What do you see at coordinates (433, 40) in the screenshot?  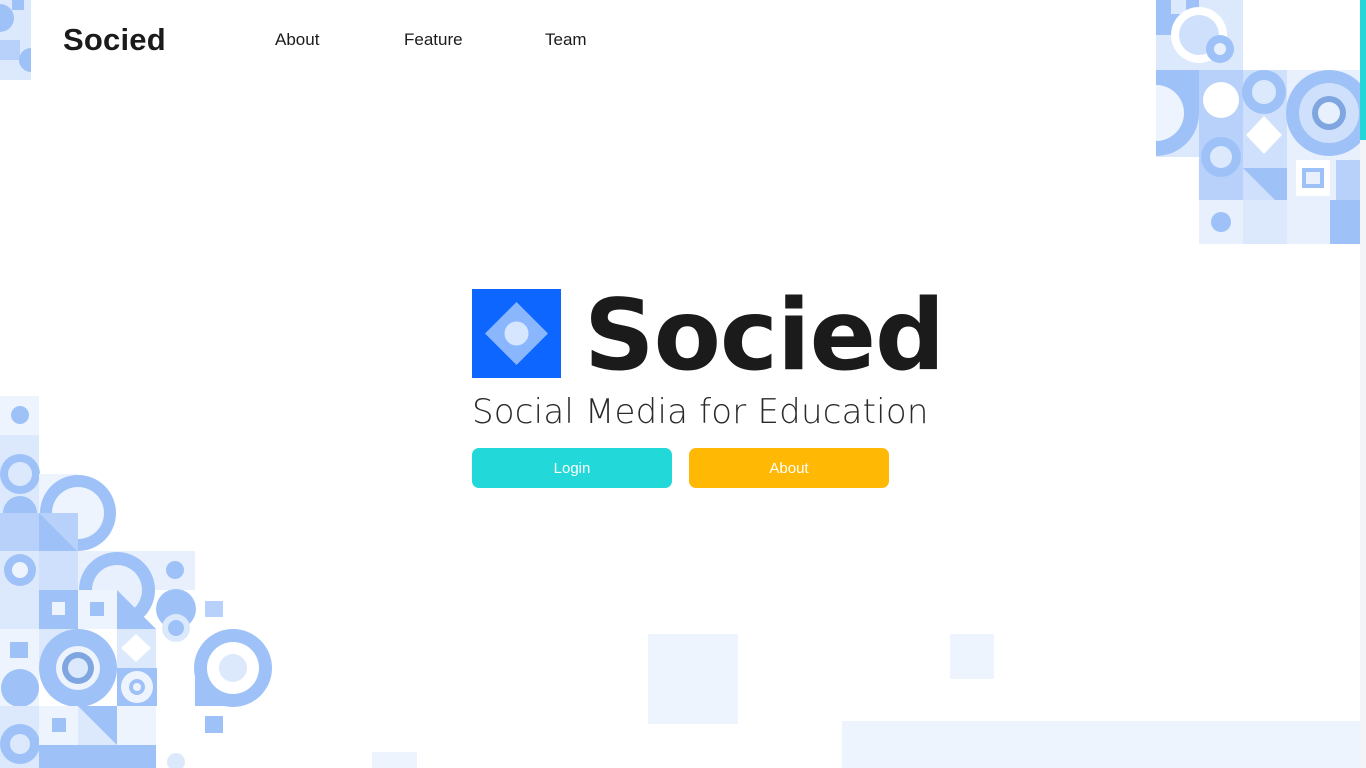 I see `nav-link-feature: Feature` at bounding box center [433, 40].